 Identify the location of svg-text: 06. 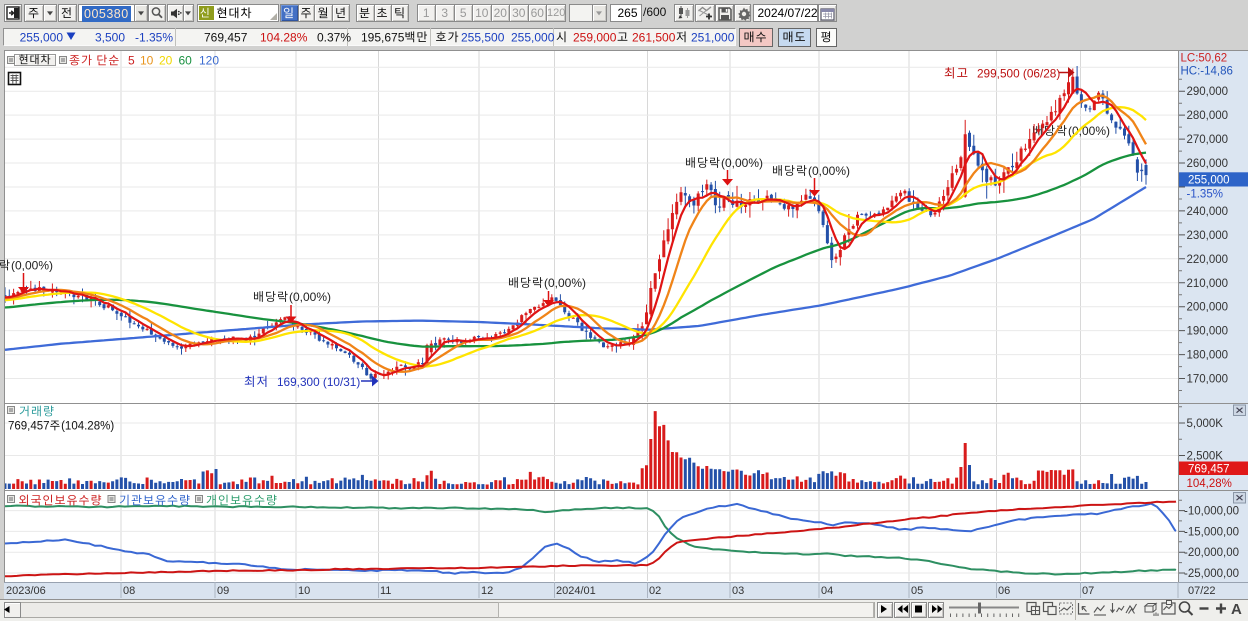
(1004, 591).